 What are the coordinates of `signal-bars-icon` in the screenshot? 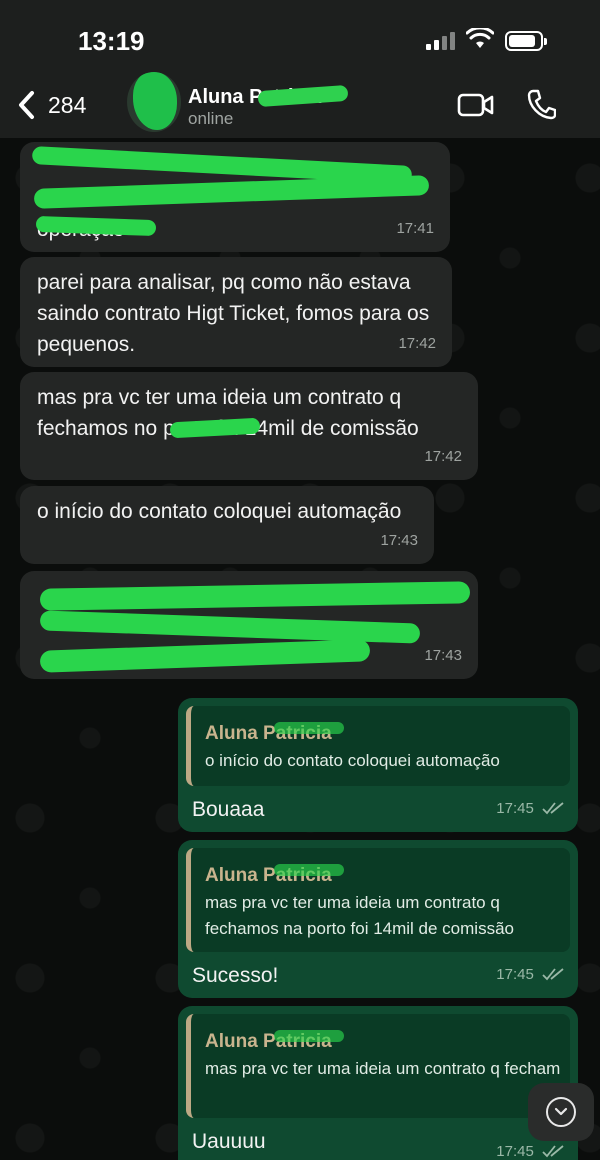 It's located at (442, 41).